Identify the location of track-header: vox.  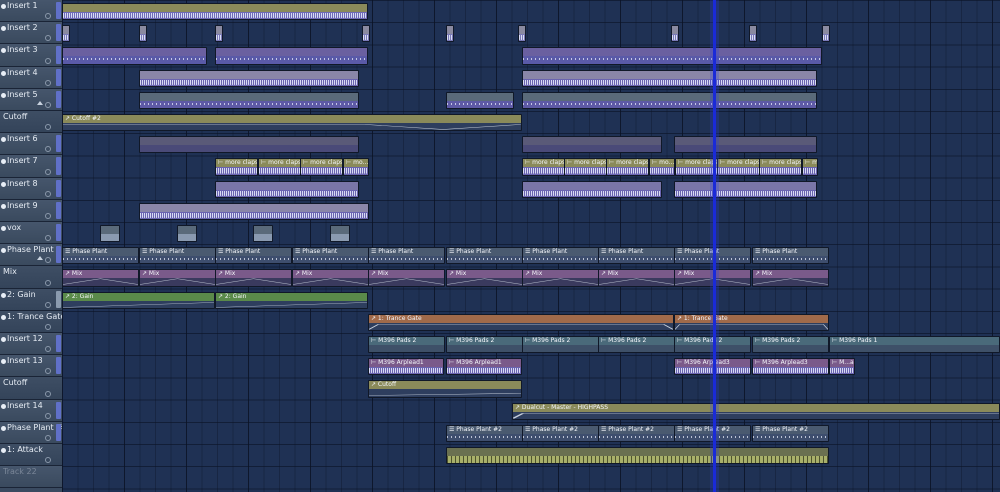
(31, 233).